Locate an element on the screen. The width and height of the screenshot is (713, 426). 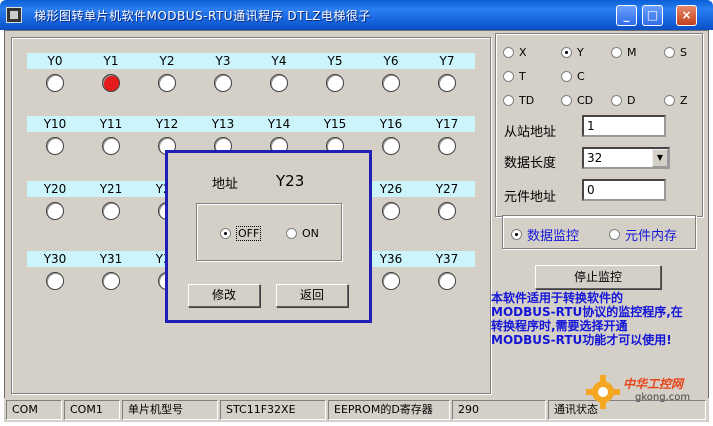
output-label: Y30 is located at coordinates (55, 259).